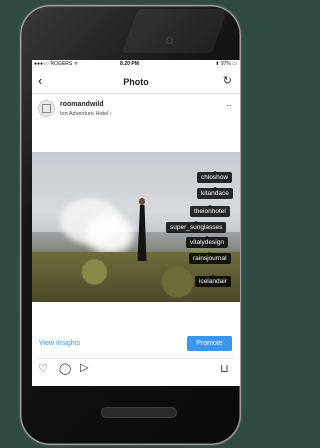 The height and width of the screenshot is (448, 320). Describe the element at coordinates (110, 234) in the screenshot. I see `photo-steam` at that location.